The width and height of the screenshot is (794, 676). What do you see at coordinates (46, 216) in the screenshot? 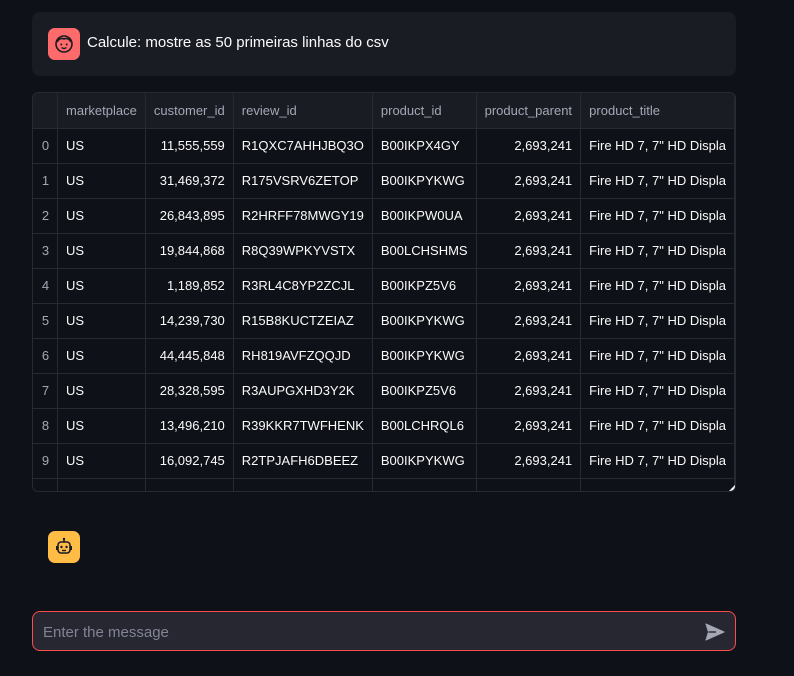
I see `row-index-cell: 2` at bounding box center [46, 216].